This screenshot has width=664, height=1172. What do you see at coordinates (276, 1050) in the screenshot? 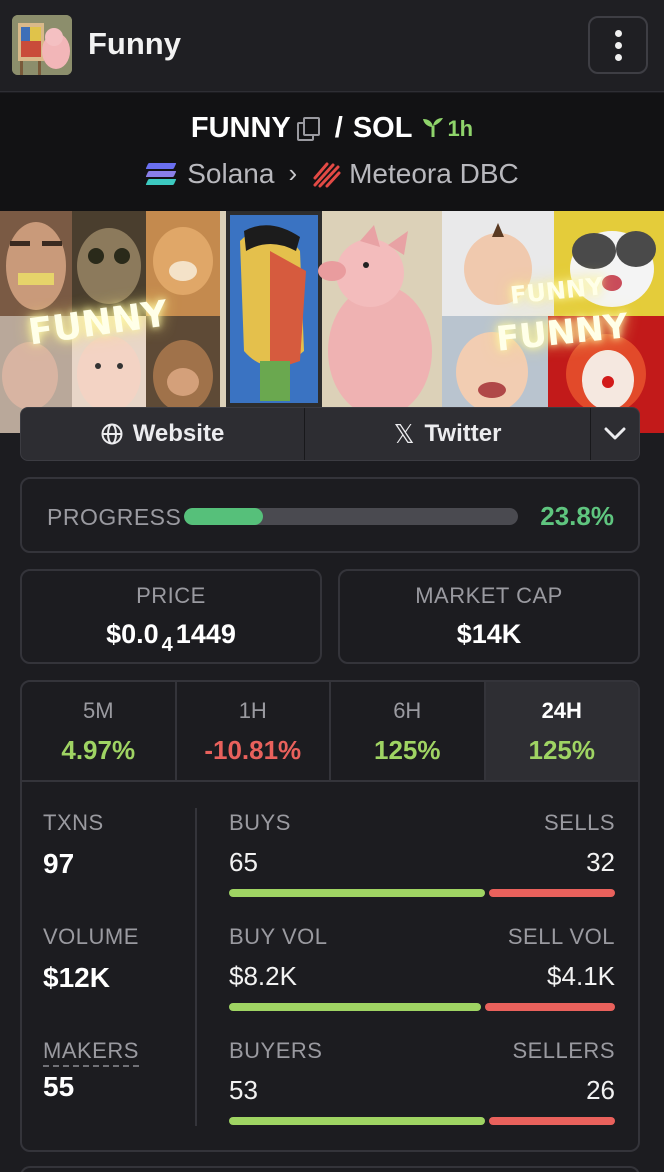
I see `buyers-label: BUYERS` at bounding box center [276, 1050].